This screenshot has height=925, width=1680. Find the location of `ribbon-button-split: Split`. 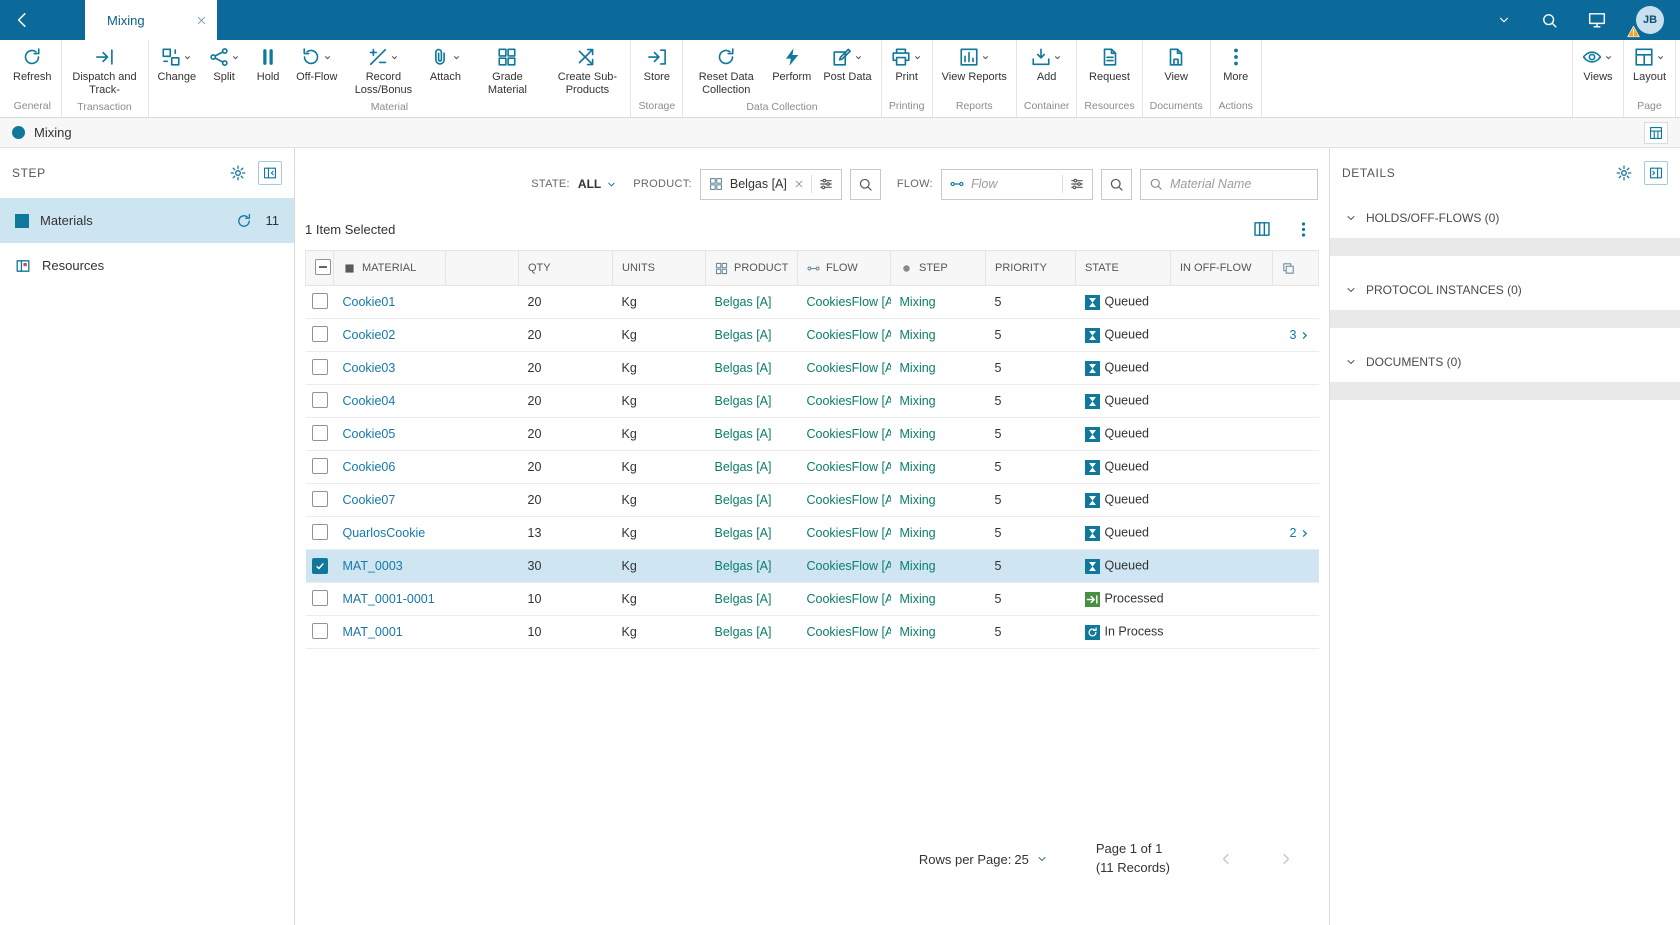

ribbon-button-split: Split is located at coordinates (224, 65).